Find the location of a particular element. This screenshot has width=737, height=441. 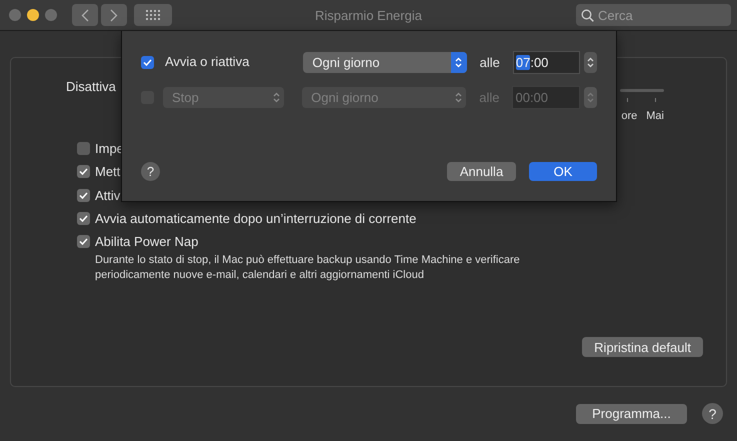

ok-button: OK is located at coordinates (563, 171).